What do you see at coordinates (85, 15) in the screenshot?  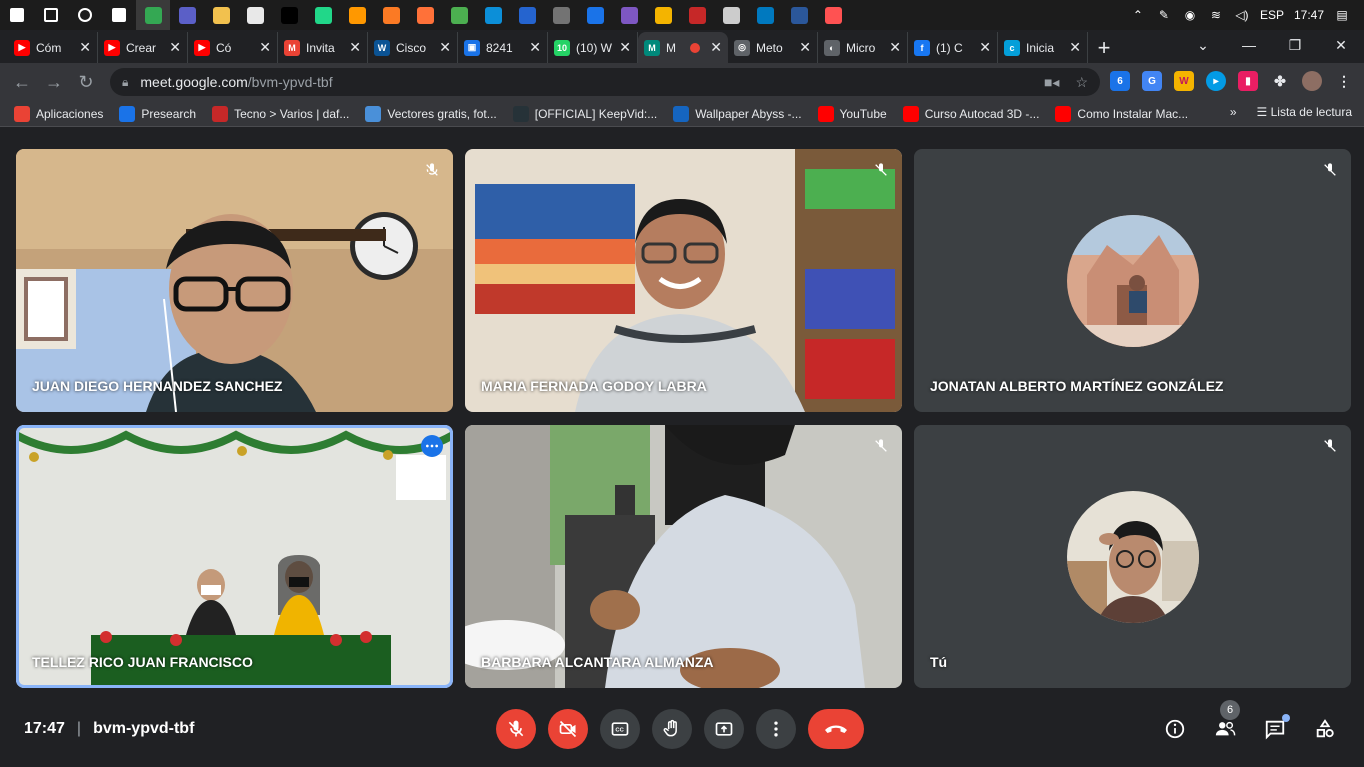 I see `cortana-icon` at bounding box center [85, 15].